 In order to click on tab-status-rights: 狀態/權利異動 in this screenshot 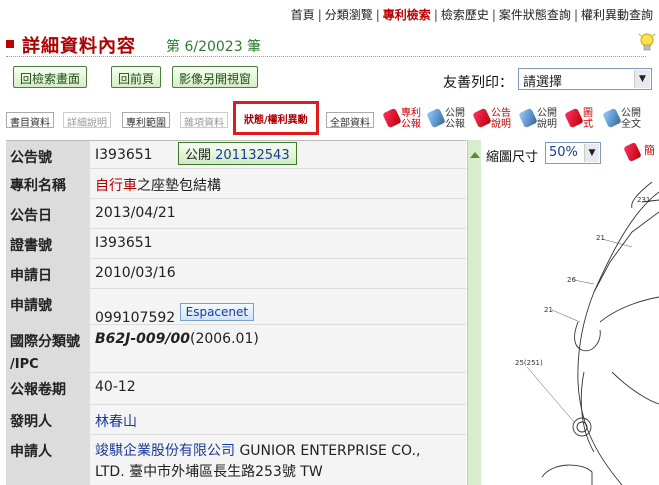, I will do `click(276, 118)`.